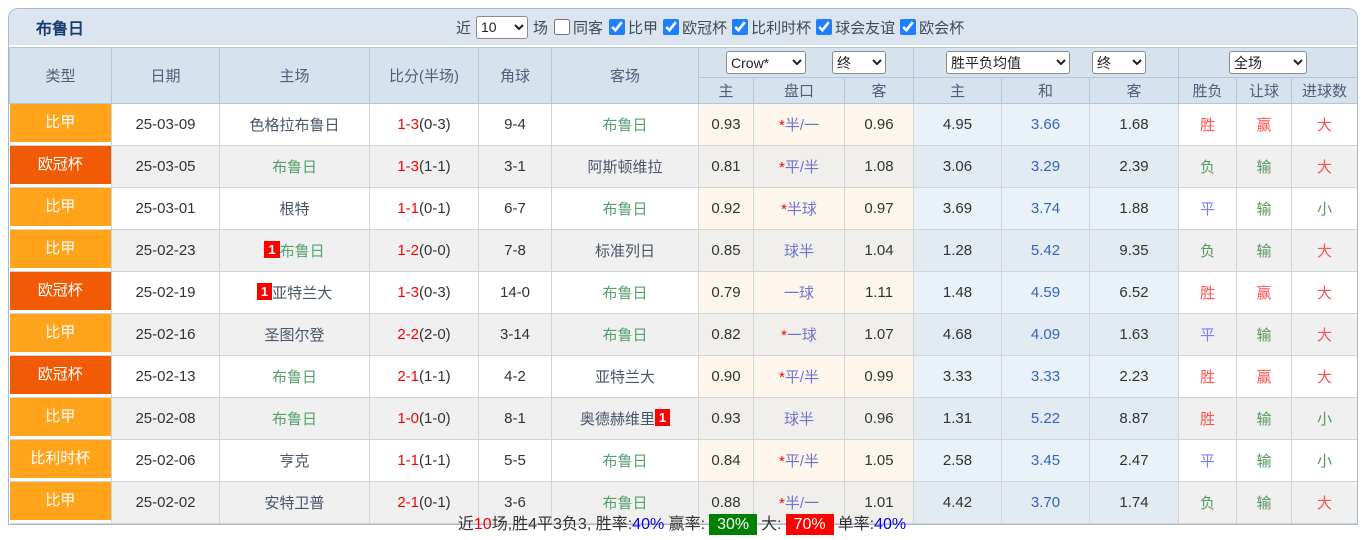  Describe the element at coordinates (294, 209) in the screenshot. I see `home-team-name: 根特` at that location.